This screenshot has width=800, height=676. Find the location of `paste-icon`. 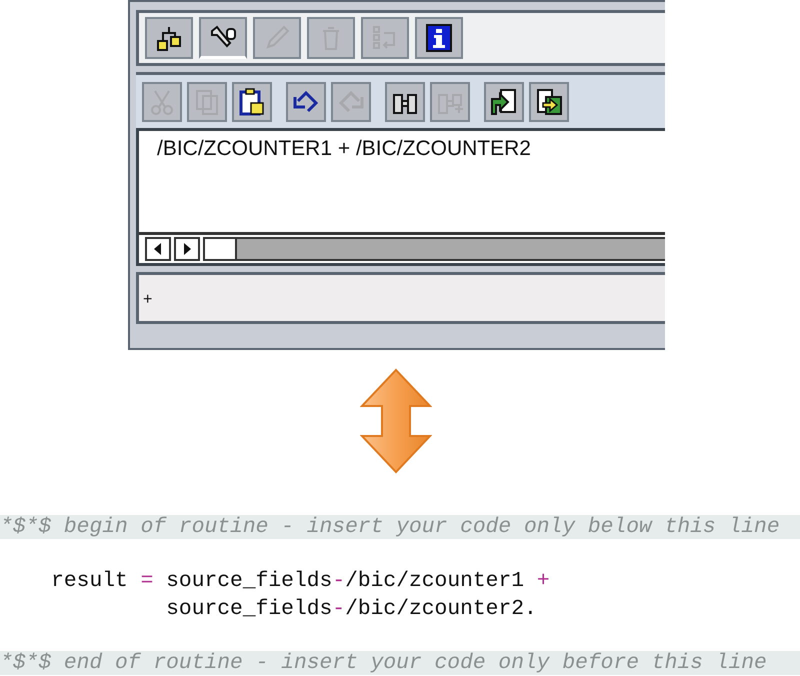

paste-icon is located at coordinates (252, 101).